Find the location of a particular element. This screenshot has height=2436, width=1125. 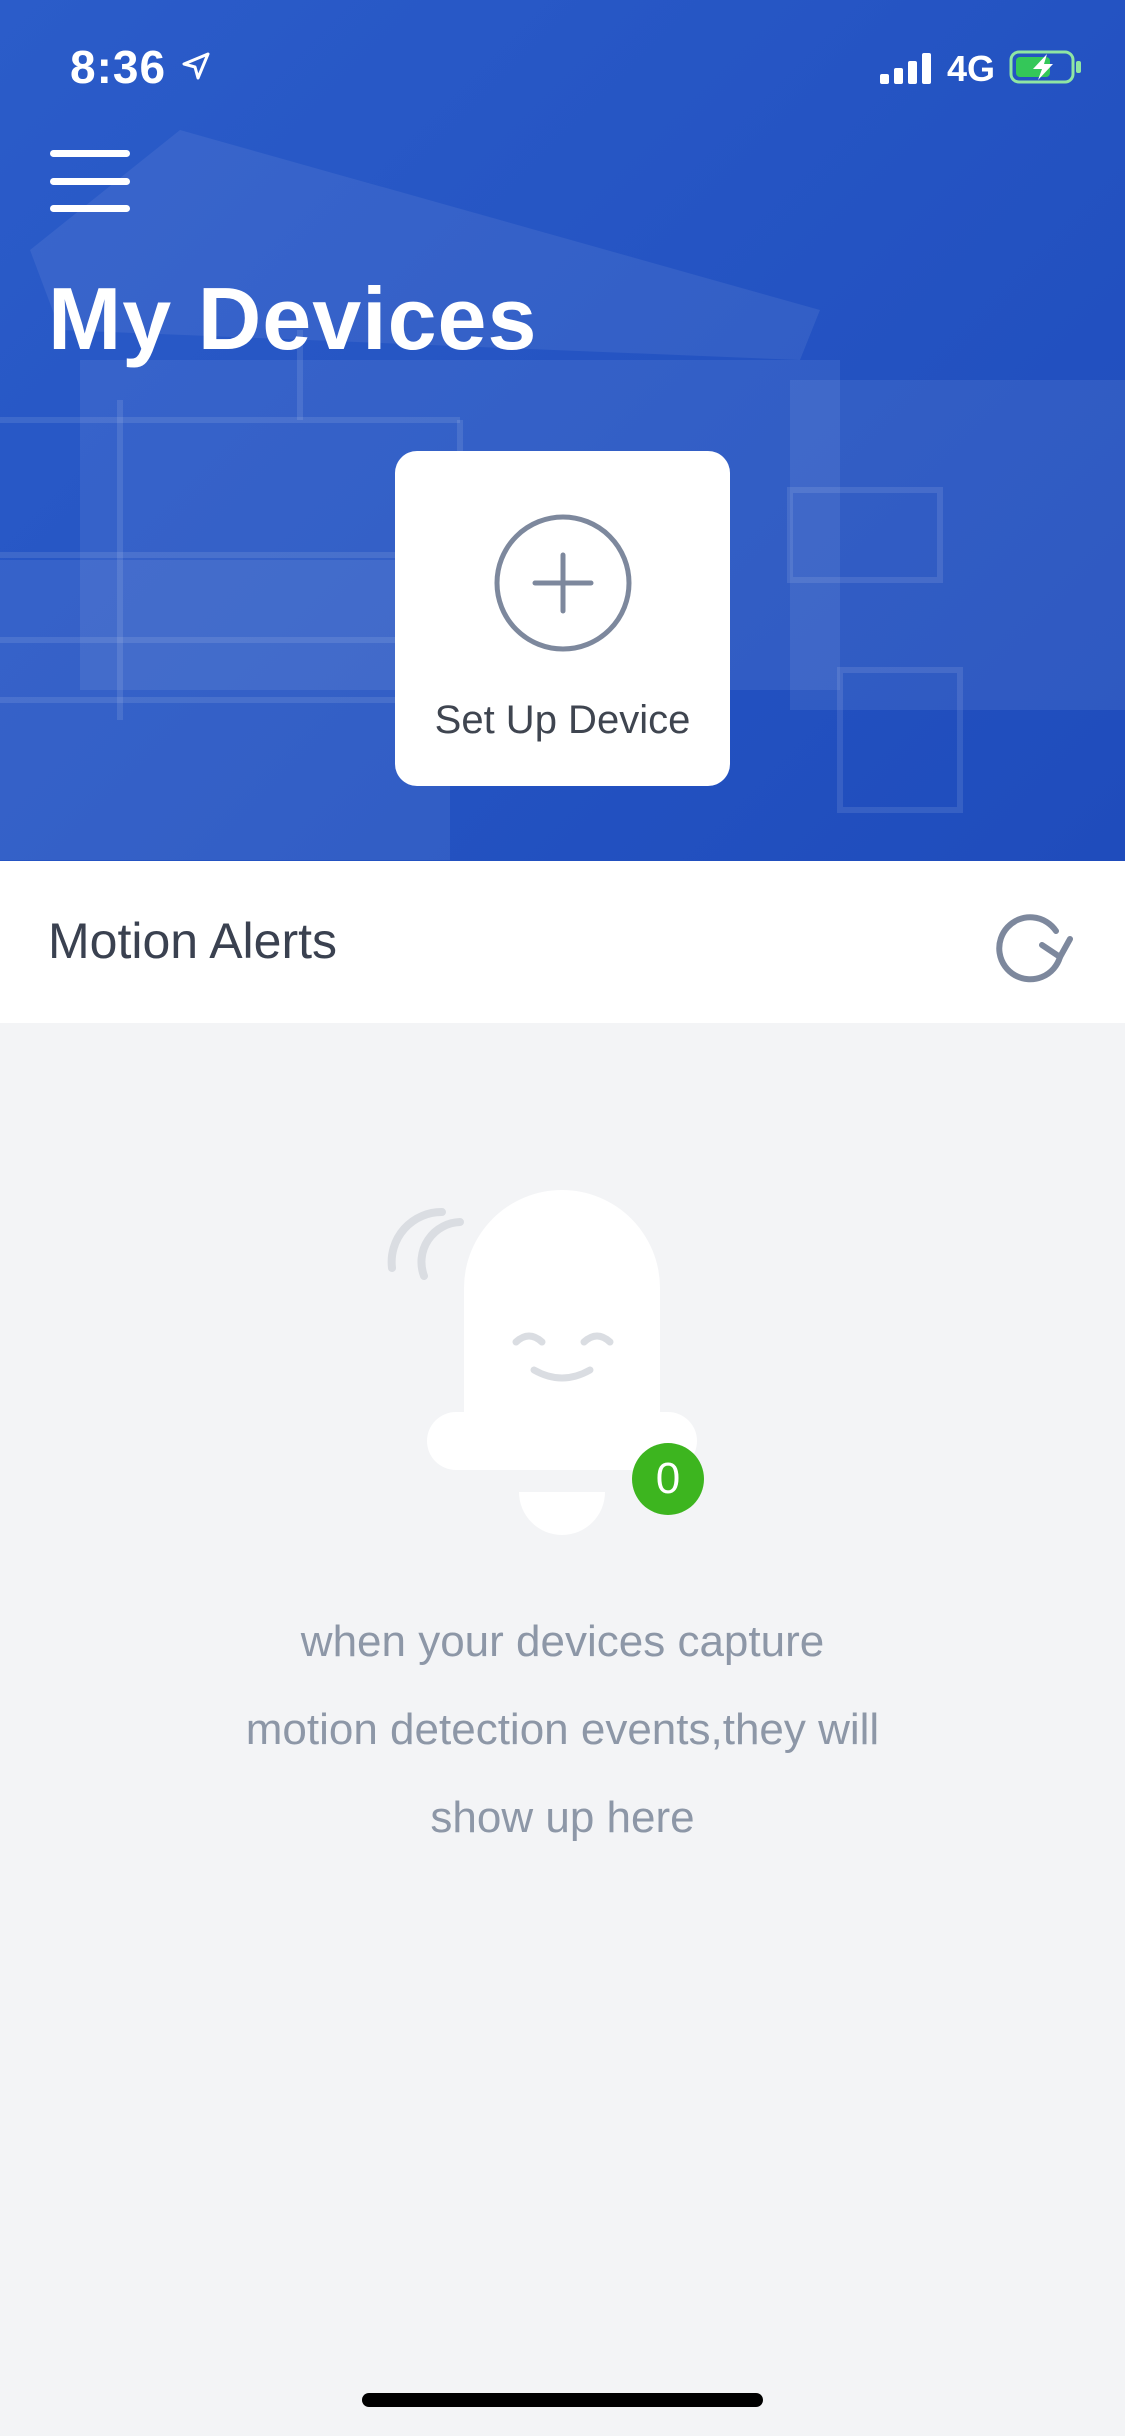

home-indicator is located at coordinates (562, 2400).